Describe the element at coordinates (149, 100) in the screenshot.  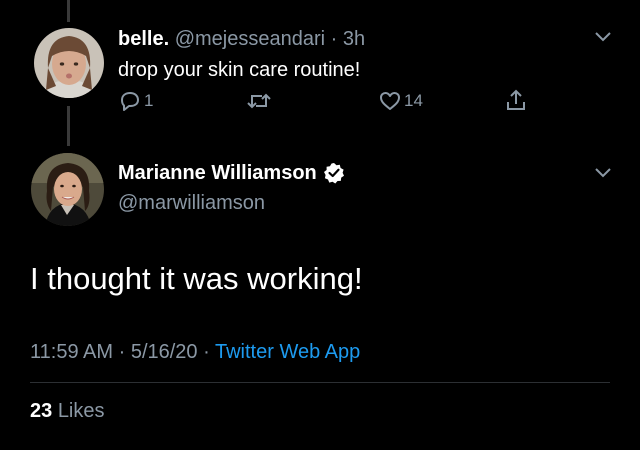
I see `reply-count: 1` at that location.